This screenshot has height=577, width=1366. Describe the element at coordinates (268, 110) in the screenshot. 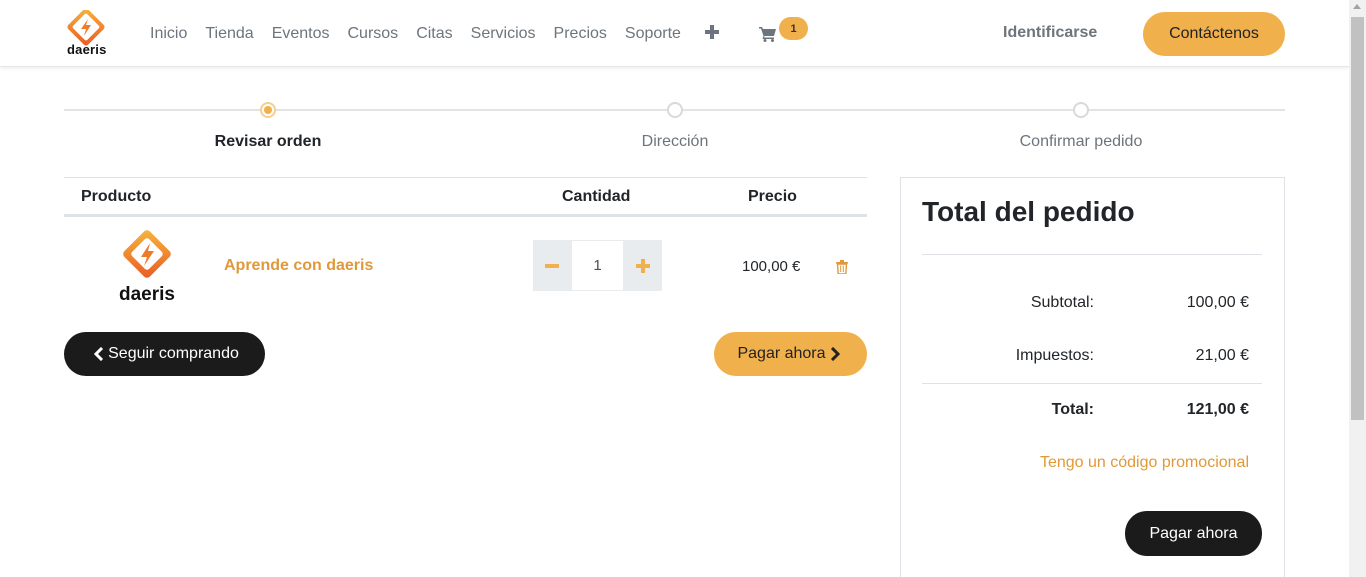

I see `step-dot-review` at that location.